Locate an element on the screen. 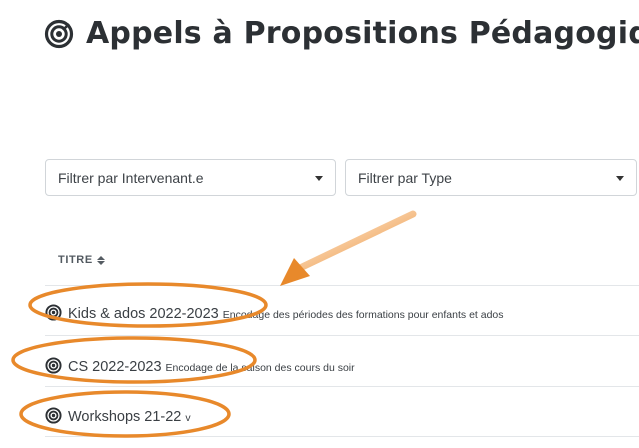 Image resolution: width=639 pixels, height=448 pixels. column-header-titre: TITRE is located at coordinates (81, 260).